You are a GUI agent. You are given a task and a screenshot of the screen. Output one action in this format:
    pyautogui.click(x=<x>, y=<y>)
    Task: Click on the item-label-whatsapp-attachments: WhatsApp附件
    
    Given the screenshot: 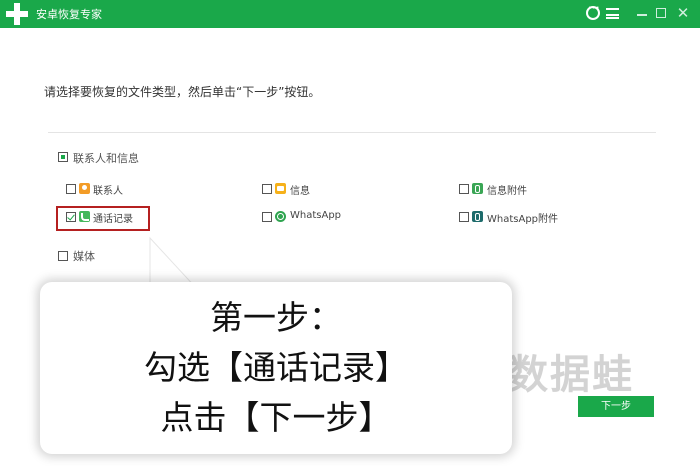 What is the action you would take?
    pyautogui.click(x=523, y=219)
    